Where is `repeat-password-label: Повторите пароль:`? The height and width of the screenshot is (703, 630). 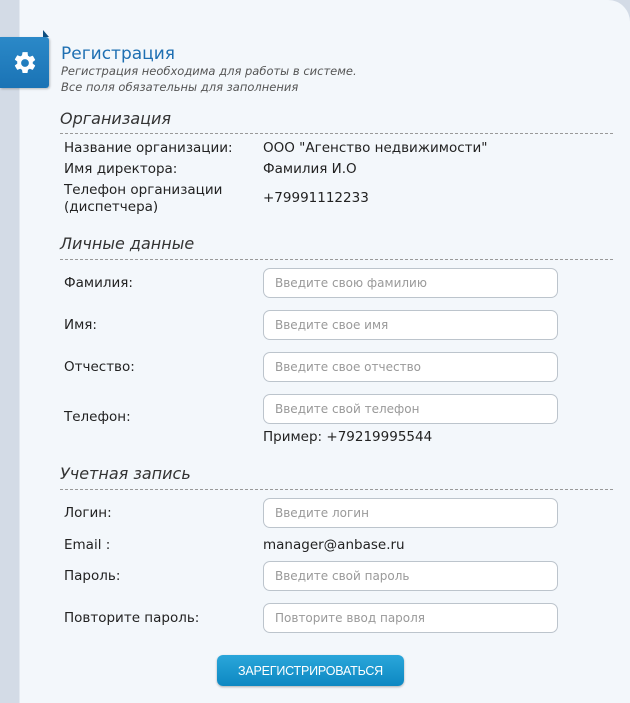
repeat-password-label: Повторите пароль: is located at coordinates (132, 618).